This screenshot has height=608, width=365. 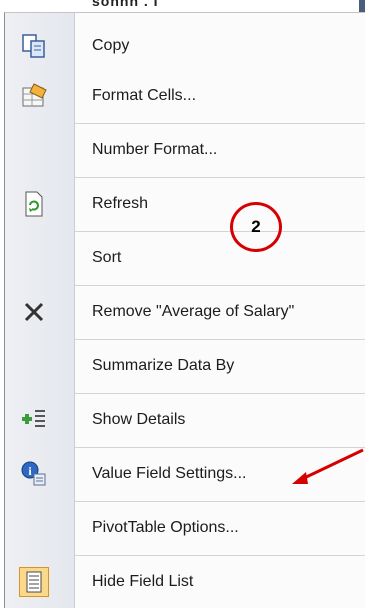 I want to click on menu-item-summarize-data-by: Summarize Data By, so click(x=185, y=366).